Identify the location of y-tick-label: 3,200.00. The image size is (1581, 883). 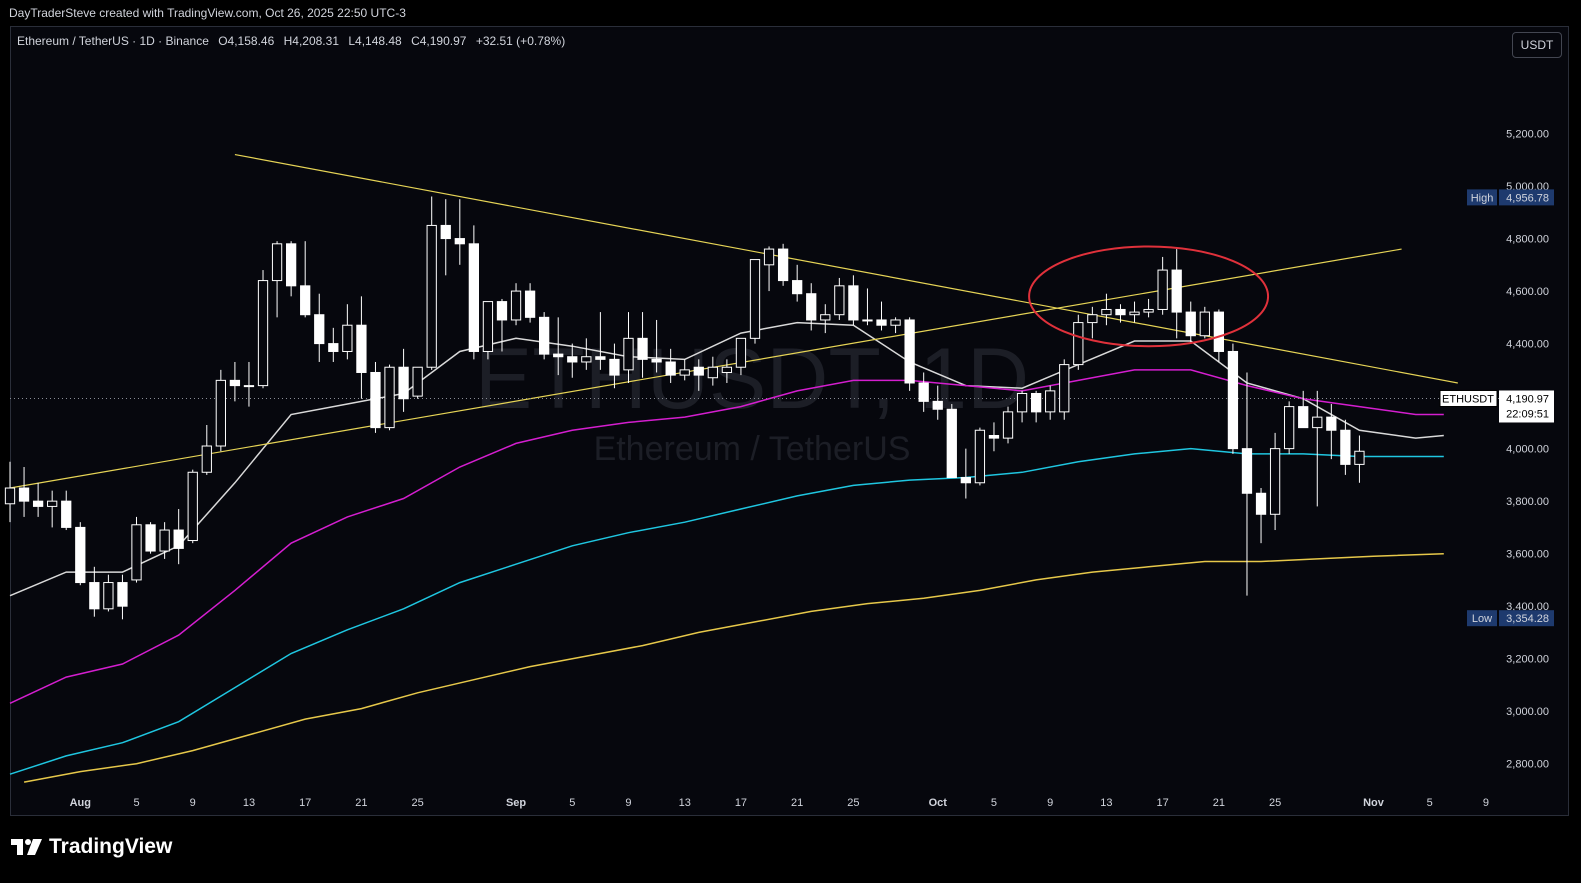
(1527, 660).